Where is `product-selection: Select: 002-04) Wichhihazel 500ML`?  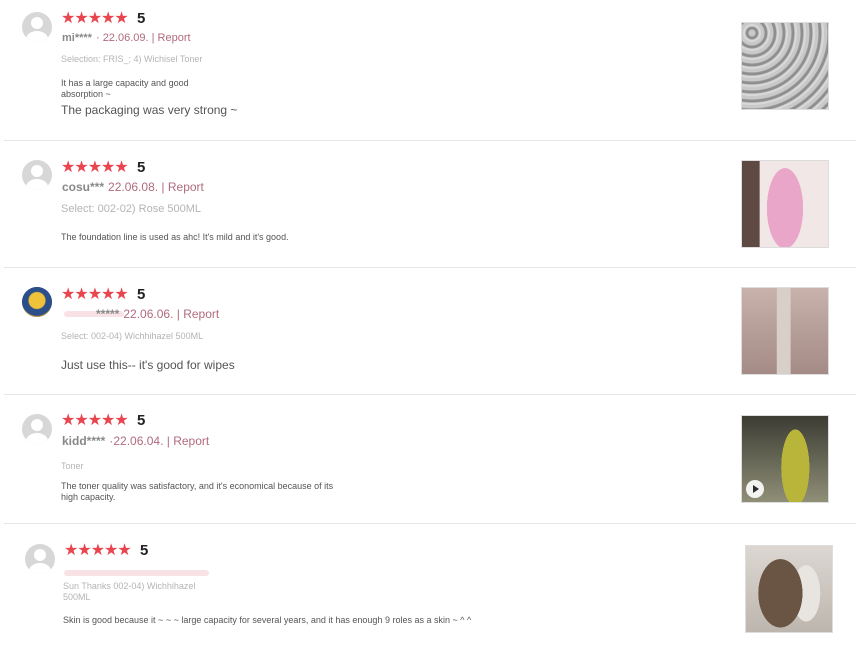 product-selection: Select: 002-04) Wichhihazel 500ML is located at coordinates (132, 336).